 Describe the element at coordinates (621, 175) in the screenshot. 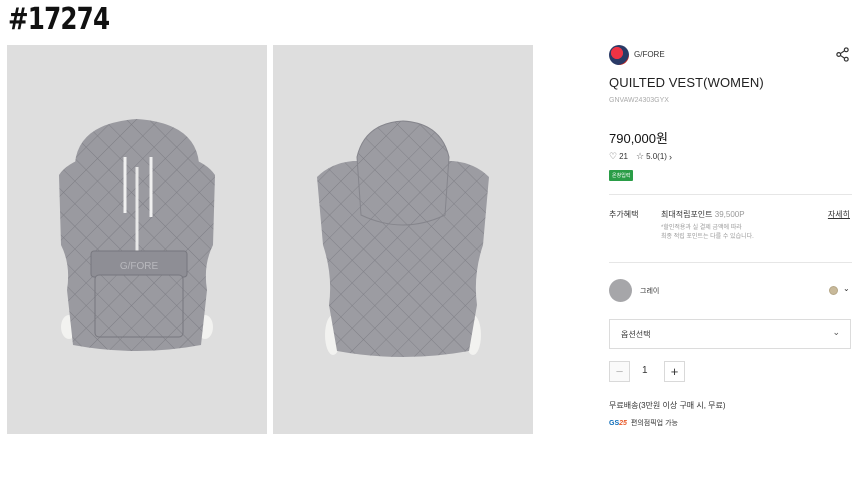

I see `product-badge: 온창입력` at that location.